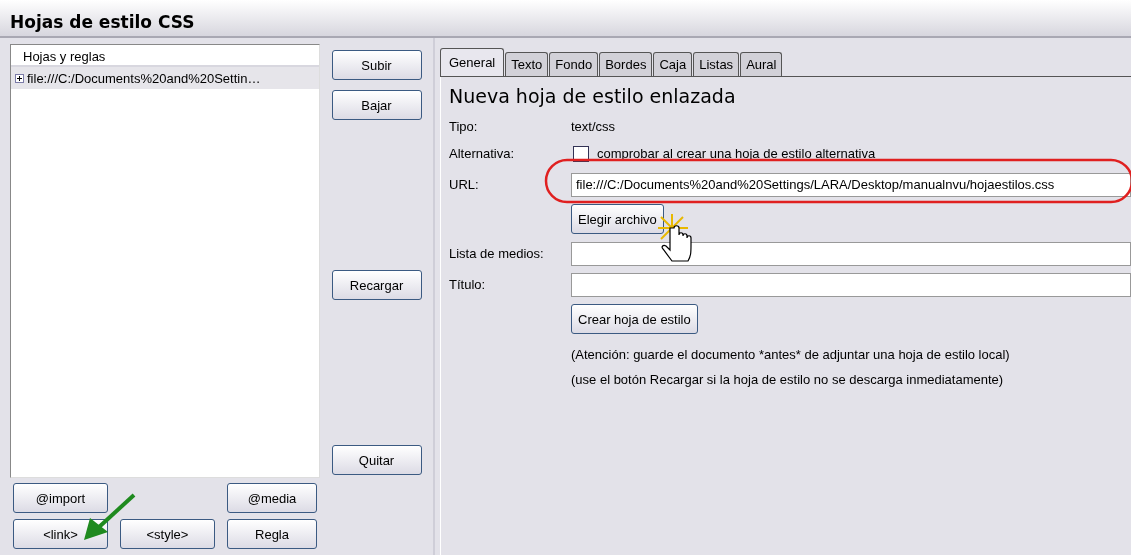 Image resolution: width=1131 pixels, height=555 pixels. What do you see at coordinates (716, 64) in the screenshot?
I see `tab: Listas` at bounding box center [716, 64].